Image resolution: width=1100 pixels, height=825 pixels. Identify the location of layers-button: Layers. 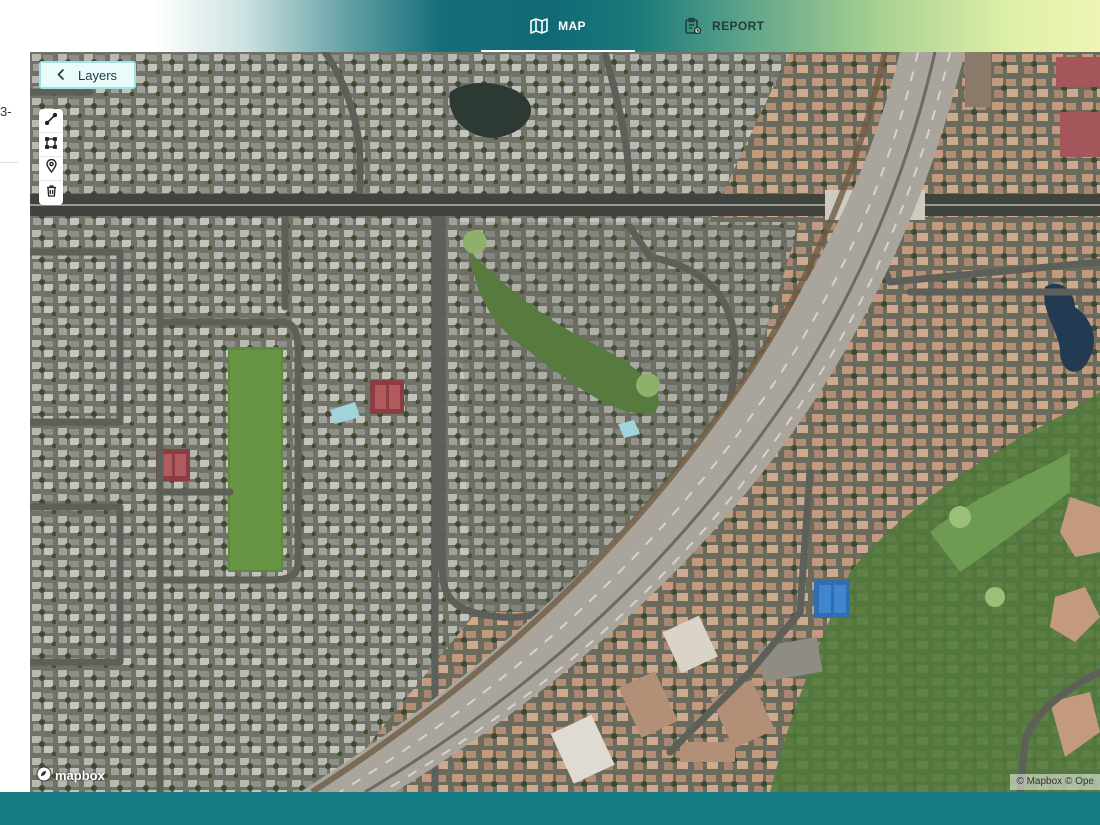
(87, 75).